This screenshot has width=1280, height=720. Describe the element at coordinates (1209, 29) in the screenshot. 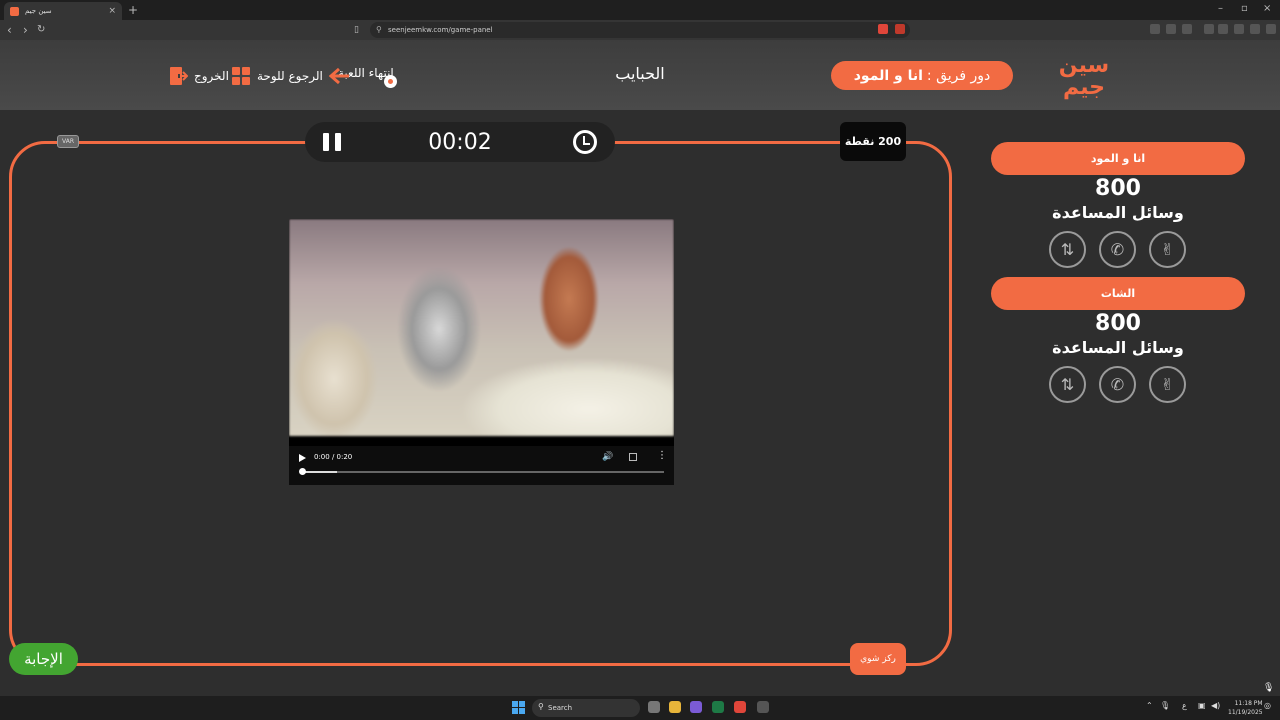

I see `sidebar-icon` at that location.